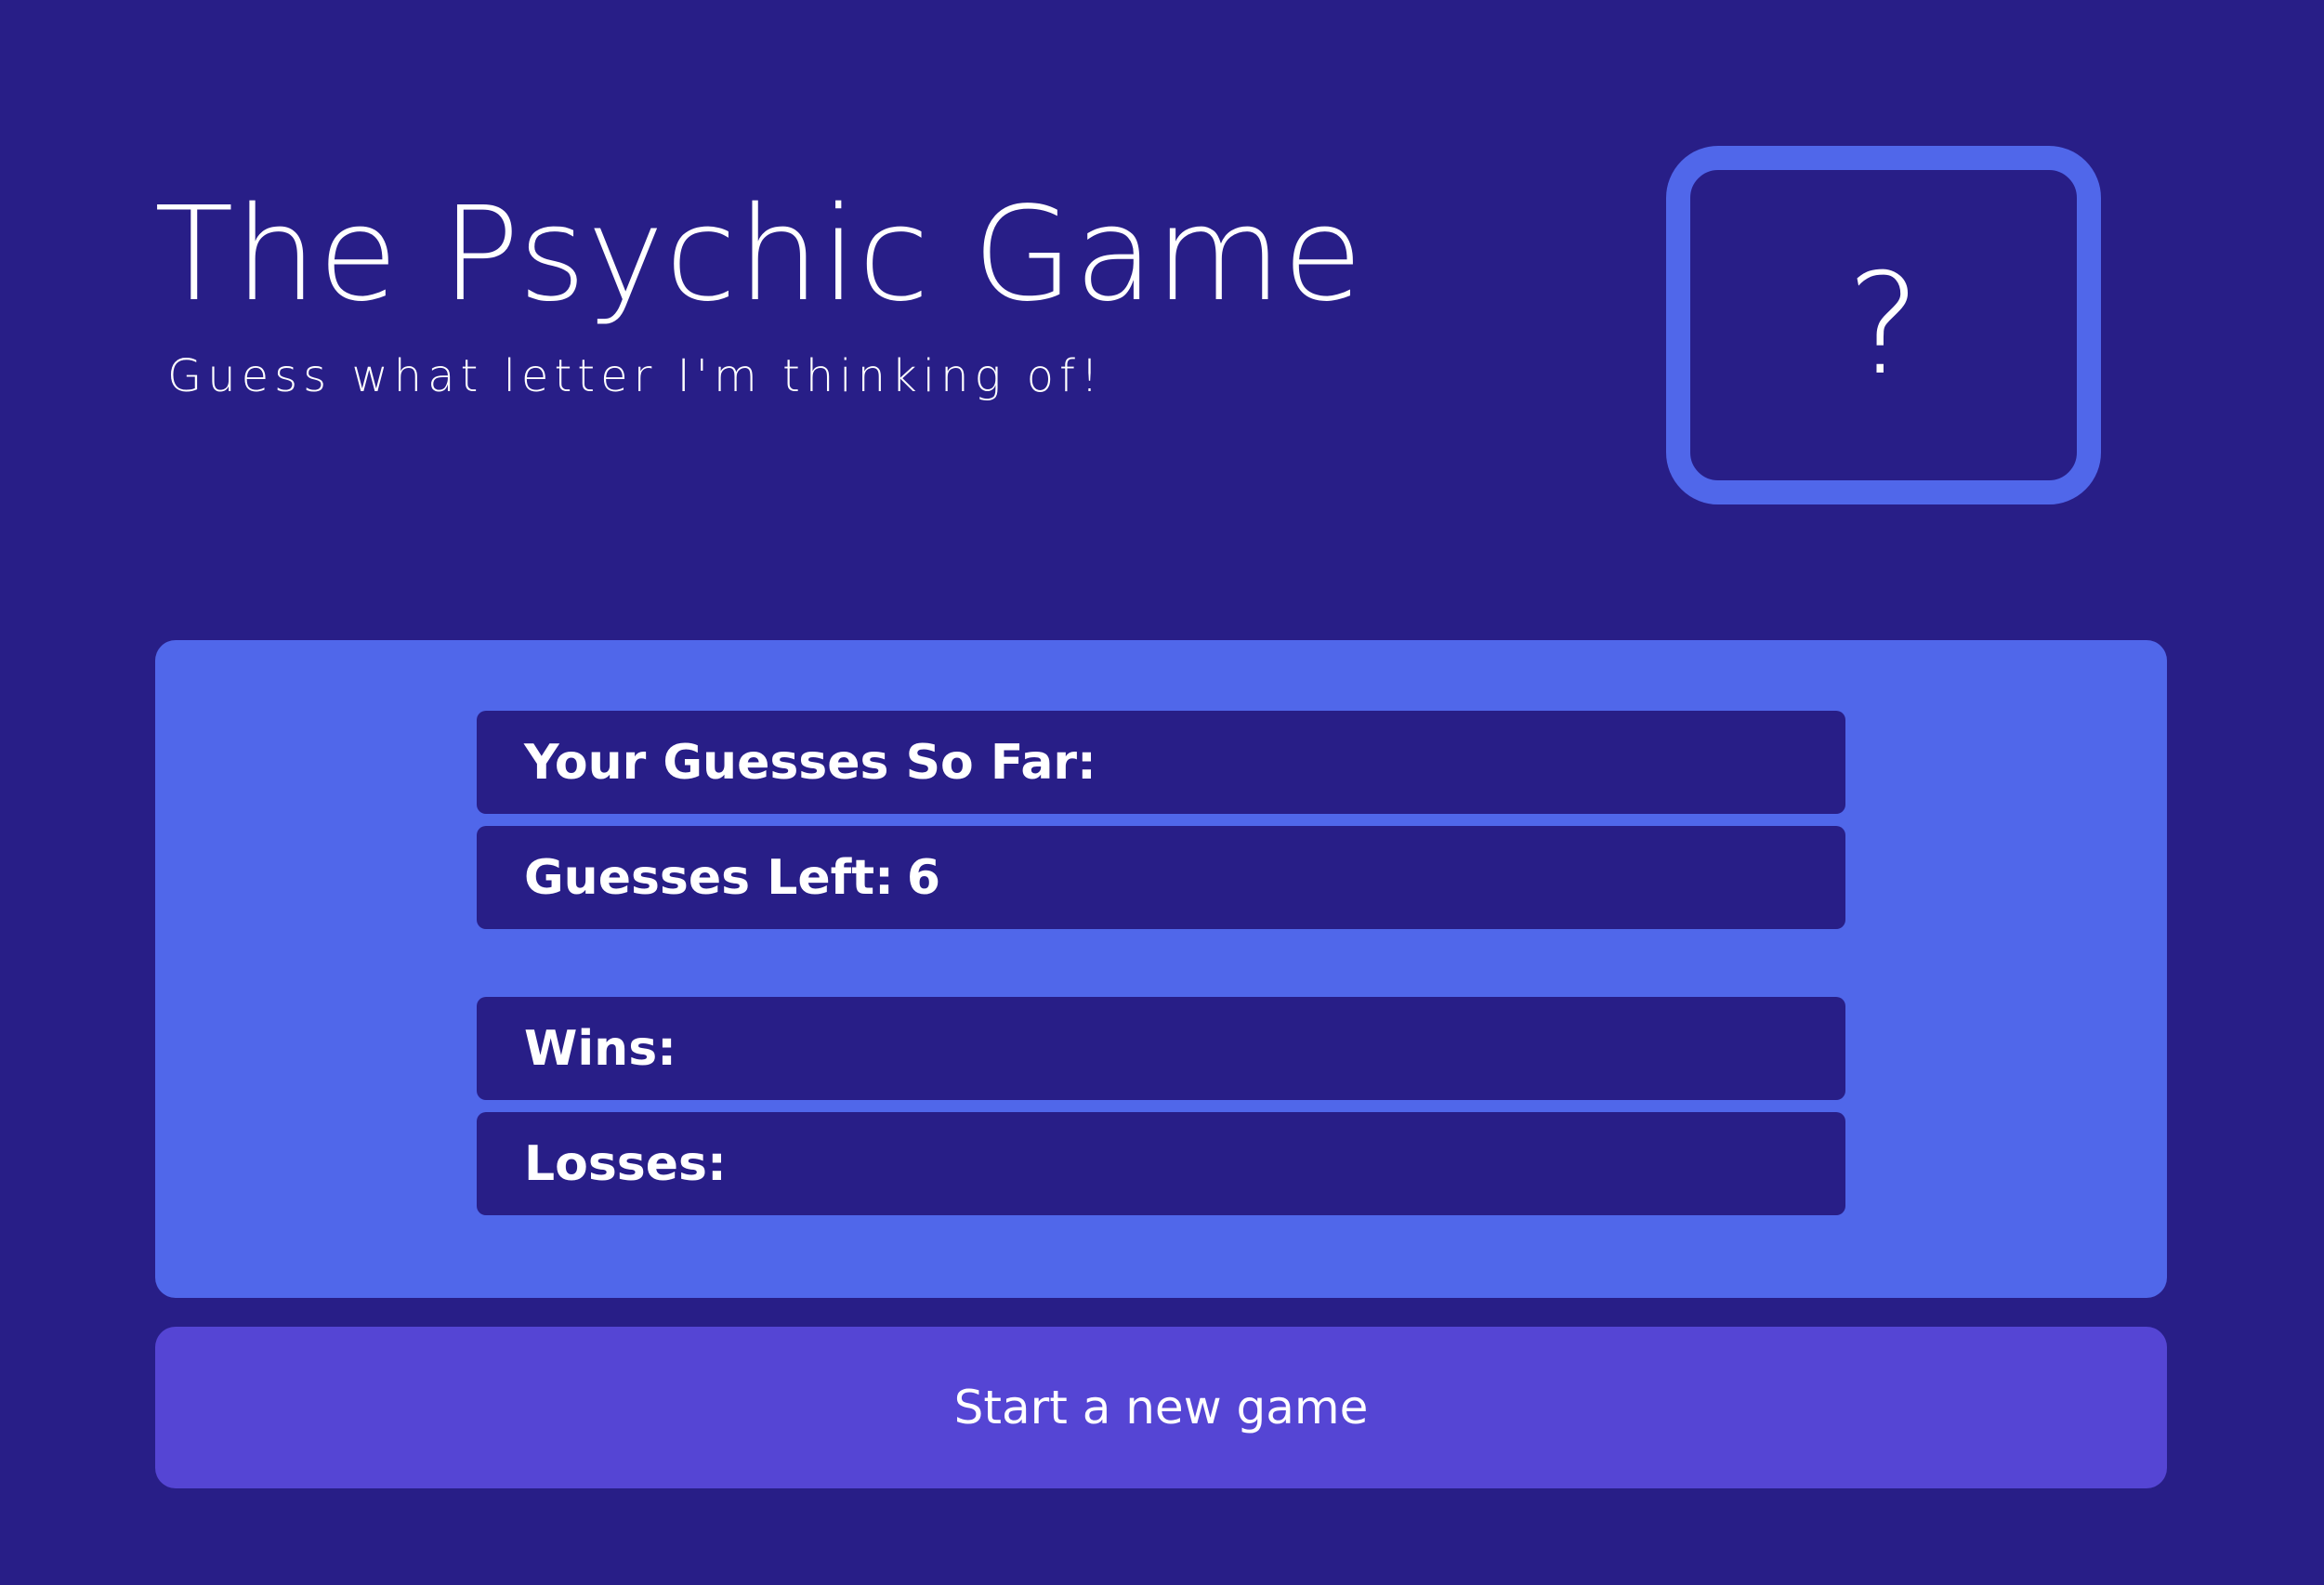 The height and width of the screenshot is (1585, 2324). What do you see at coordinates (1161, 762) in the screenshot?
I see `guesses-so-far-row: Your Guesses So Far:` at bounding box center [1161, 762].